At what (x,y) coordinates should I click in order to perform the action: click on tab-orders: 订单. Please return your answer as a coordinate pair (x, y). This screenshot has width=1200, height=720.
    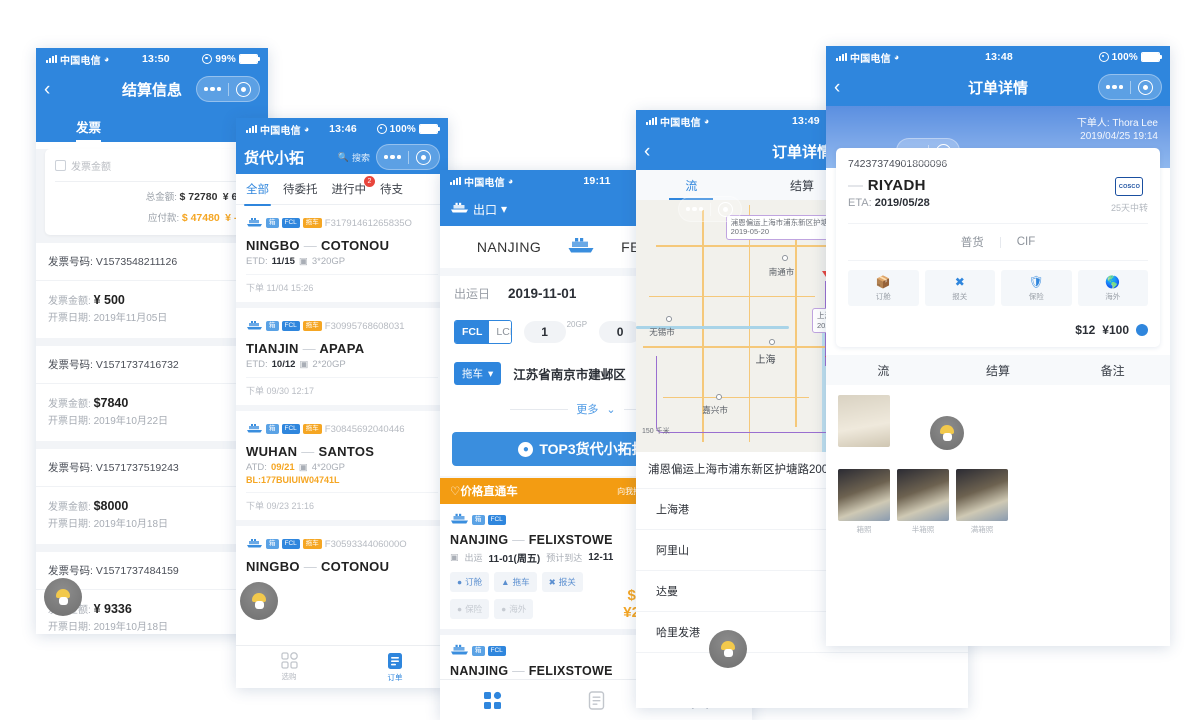
    Looking at the image, I should click on (395, 667).